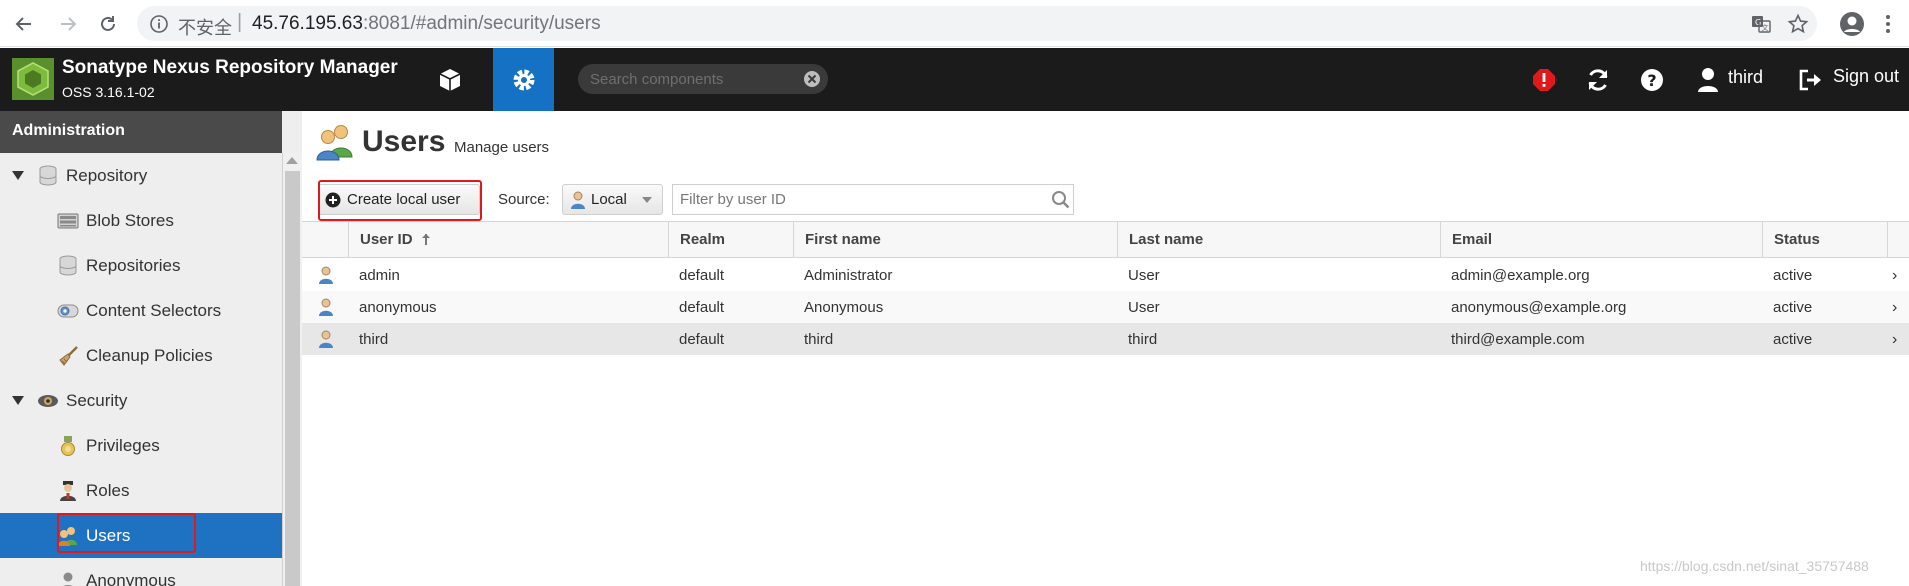 Image resolution: width=1909 pixels, height=586 pixels. What do you see at coordinates (1539, 307) in the screenshot?
I see `cell-email: anonymous@example.org` at bounding box center [1539, 307].